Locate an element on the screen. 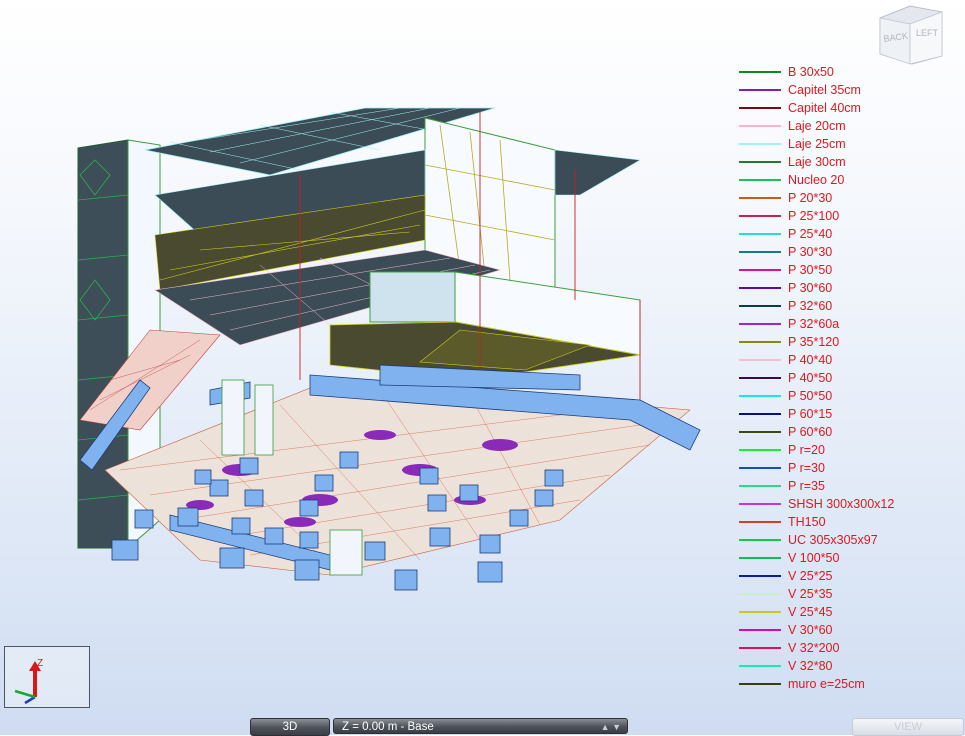  legend-label: Capitel 35cm is located at coordinates (824, 90).